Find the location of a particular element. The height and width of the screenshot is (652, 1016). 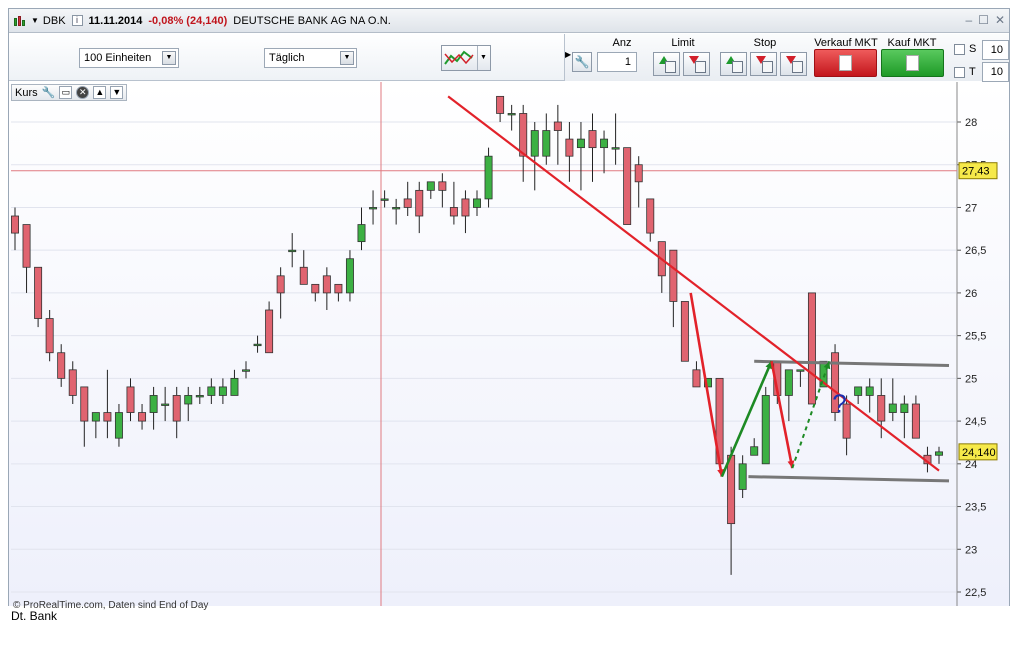

move-up-icon: ▲ is located at coordinates (100, 92).